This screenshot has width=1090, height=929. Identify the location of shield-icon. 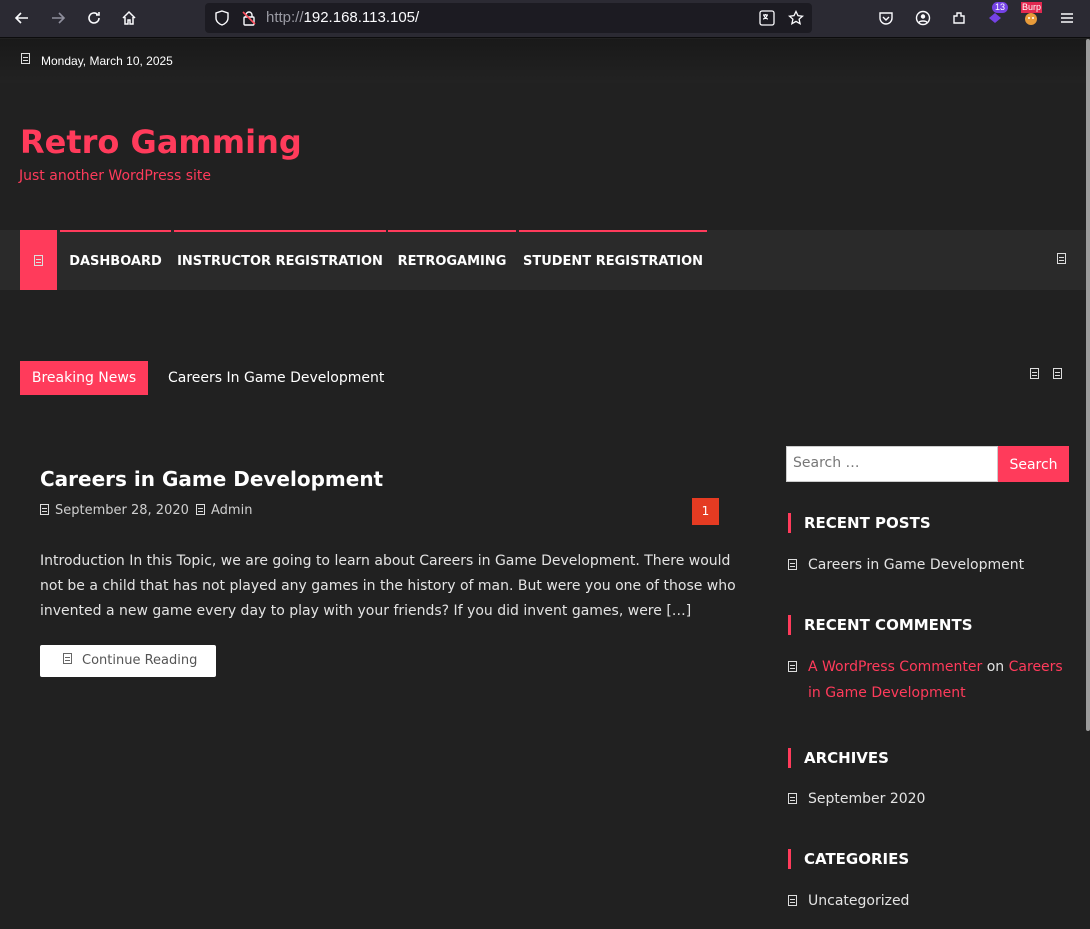
(222, 18).